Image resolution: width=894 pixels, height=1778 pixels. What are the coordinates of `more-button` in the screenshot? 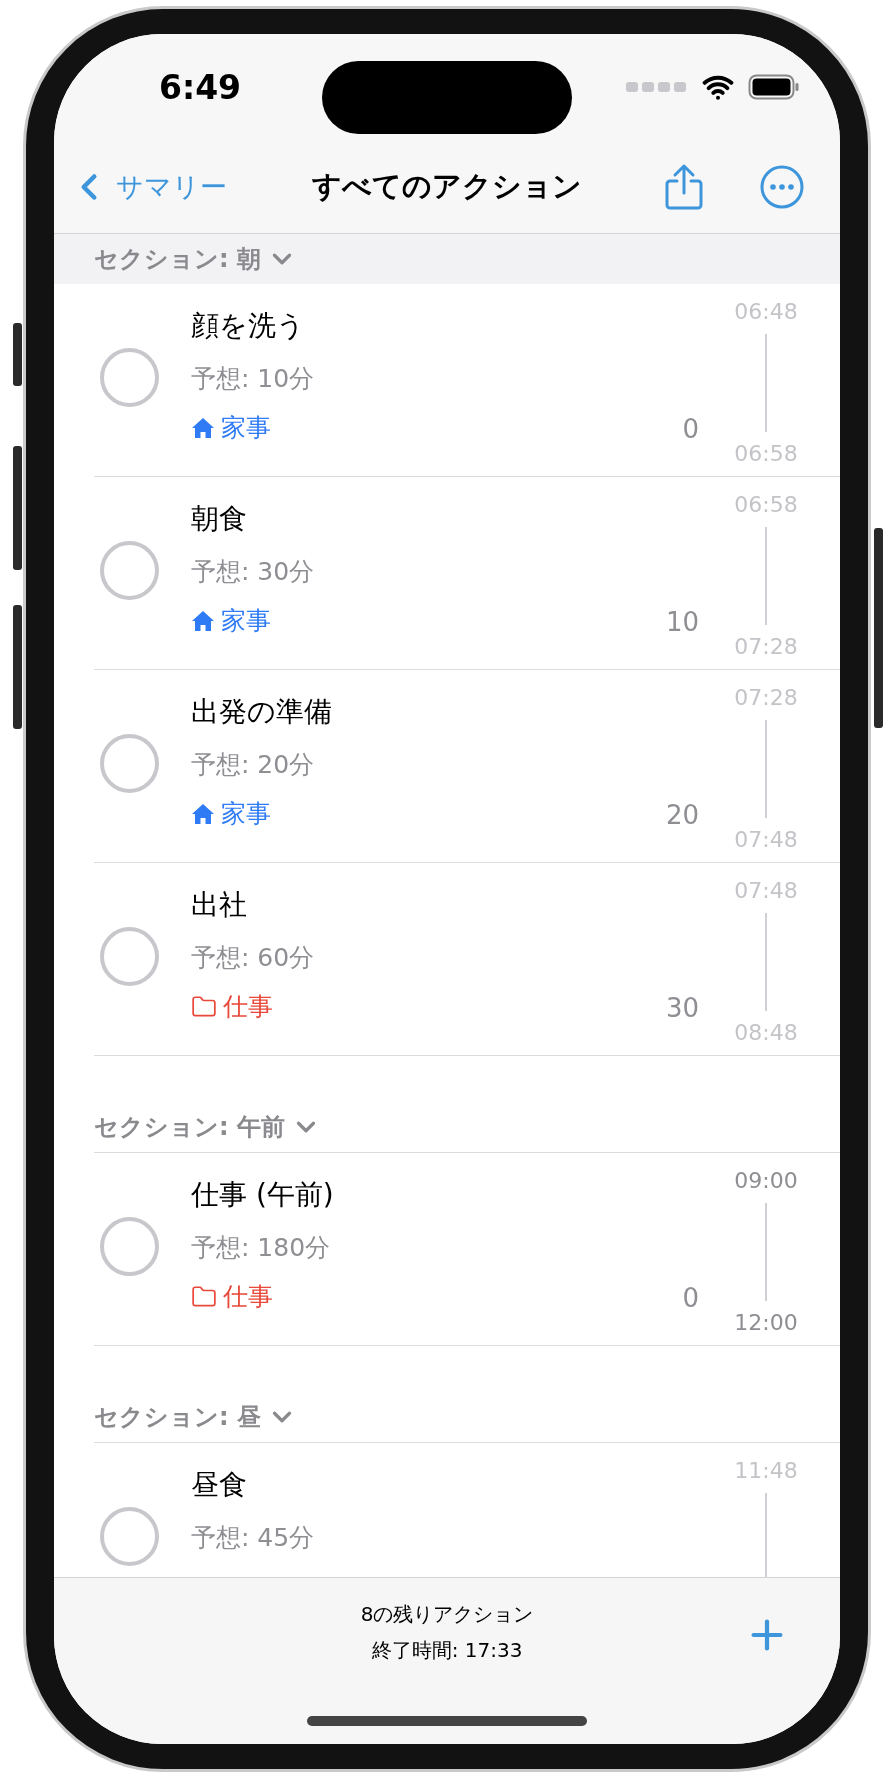 It's located at (782, 186).